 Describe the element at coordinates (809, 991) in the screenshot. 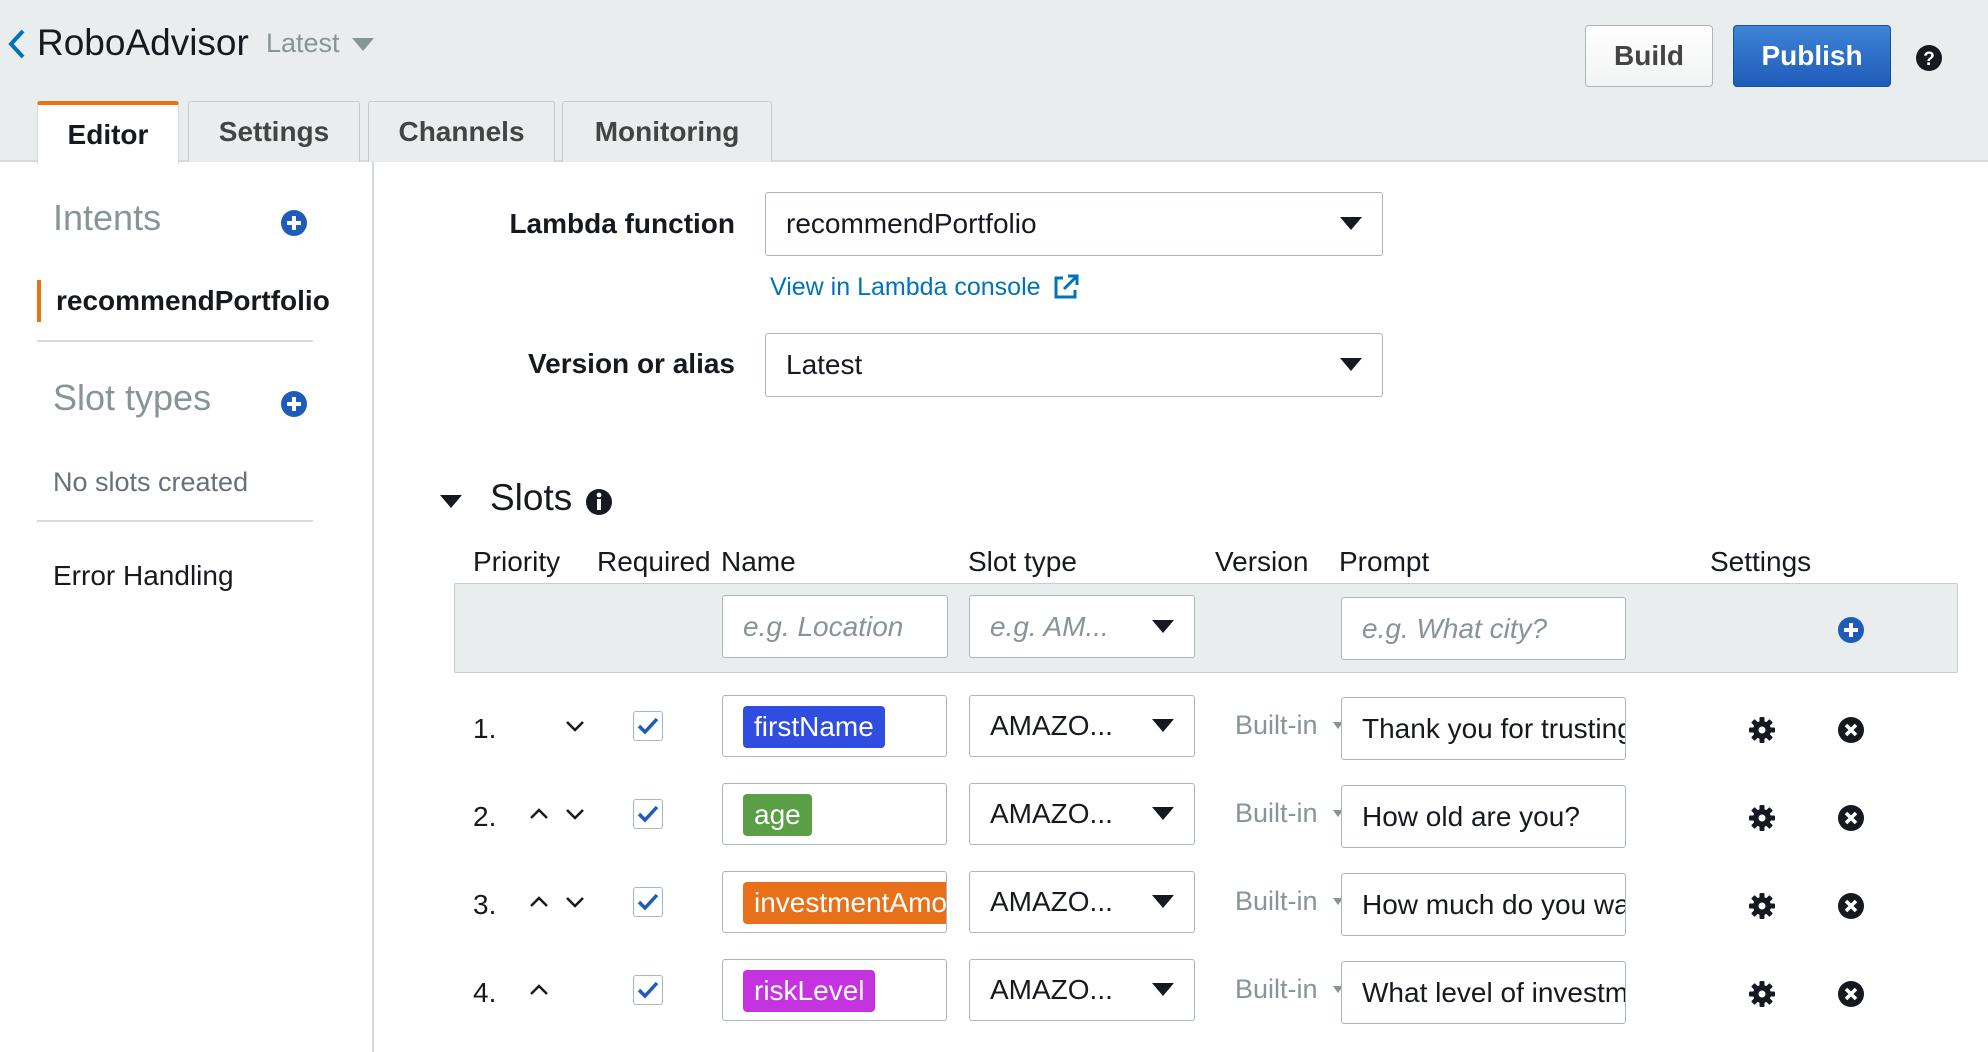

I see `slot-name-chip: riskLevel` at that location.